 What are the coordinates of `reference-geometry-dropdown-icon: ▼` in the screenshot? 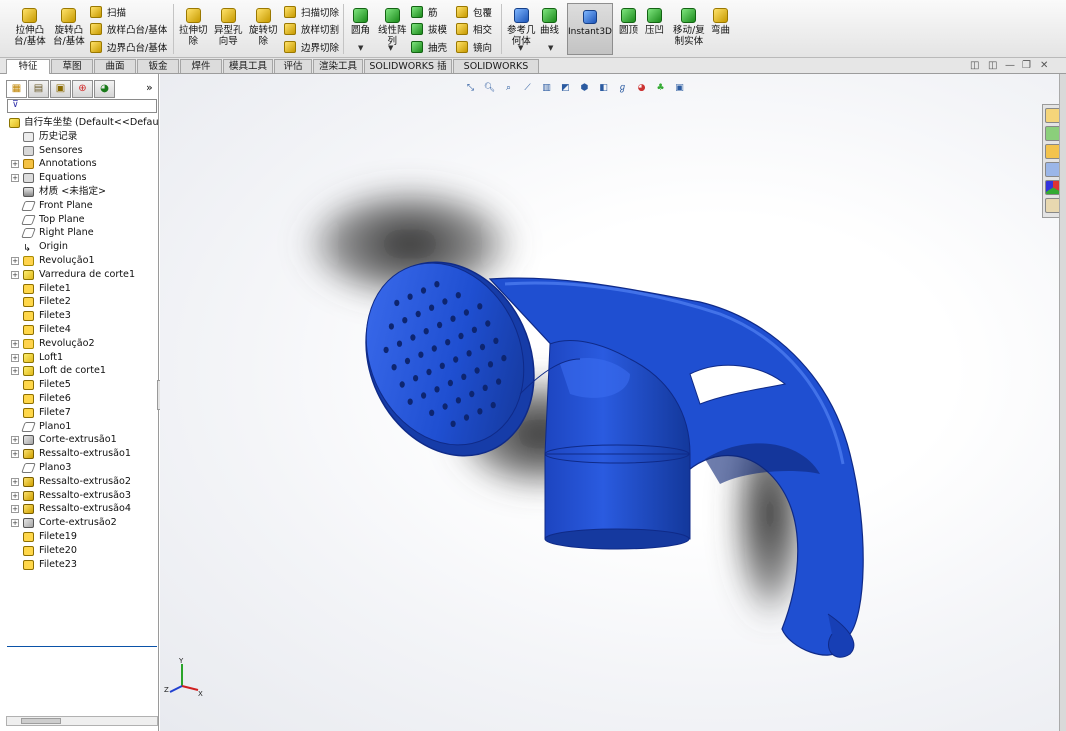 It's located at (520, 48).